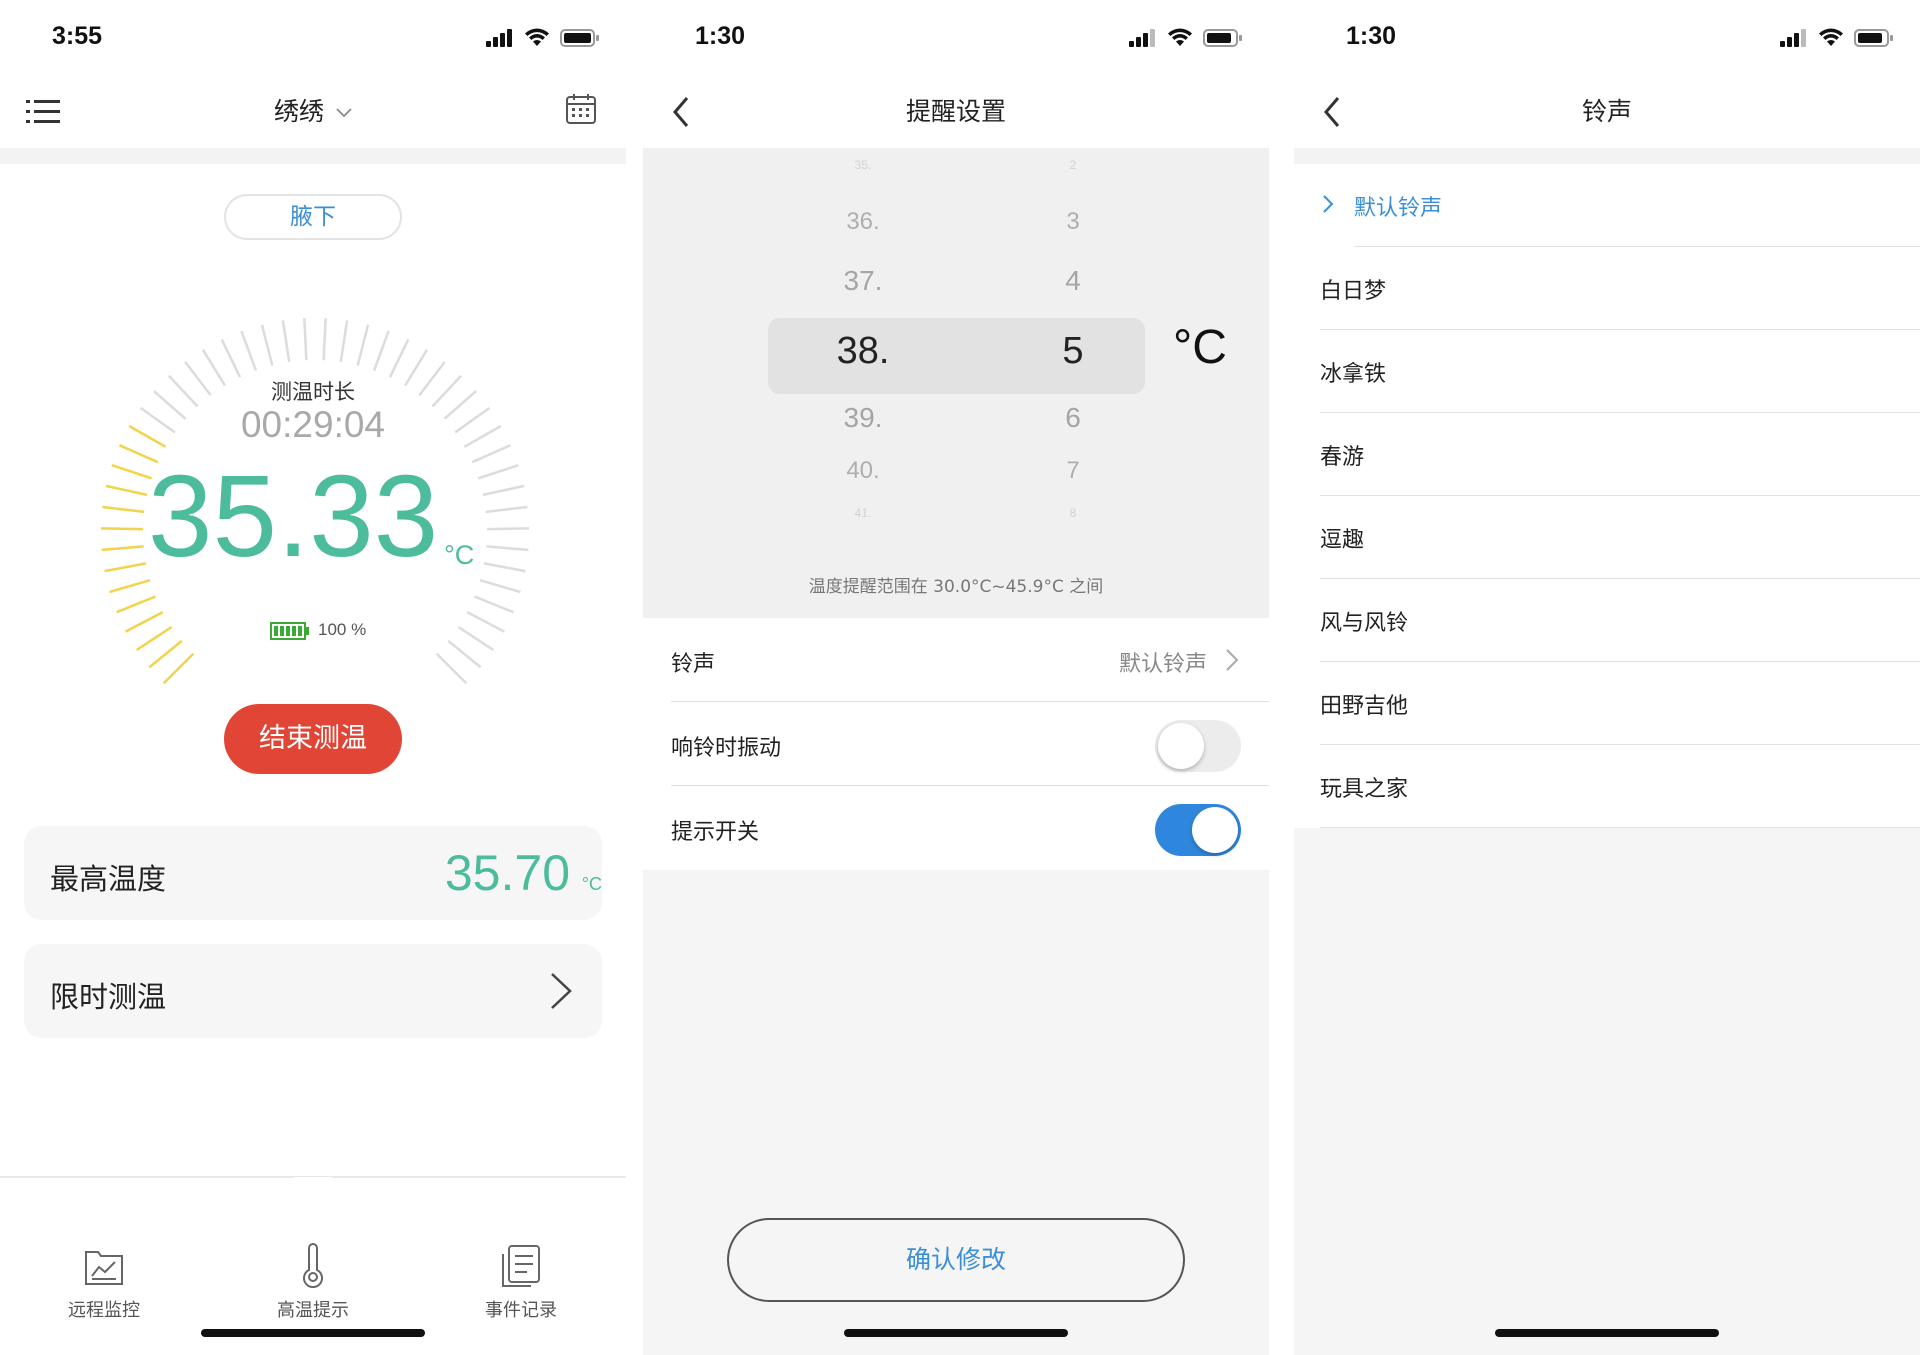 The height and width of the screenshot is (1355, 1920). I want to click on section-gap, so click(313, 156).